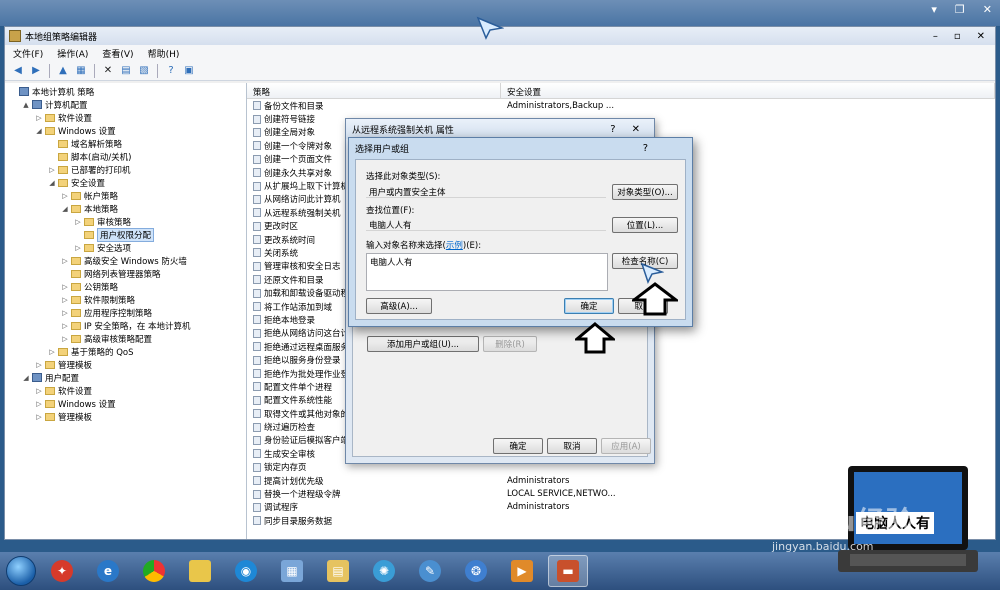 This screenshot has width=1000, height=590. Describe the element at coordinates (626, 446) in the screenshot. I see `apply-button: 应用(A)` at that location.